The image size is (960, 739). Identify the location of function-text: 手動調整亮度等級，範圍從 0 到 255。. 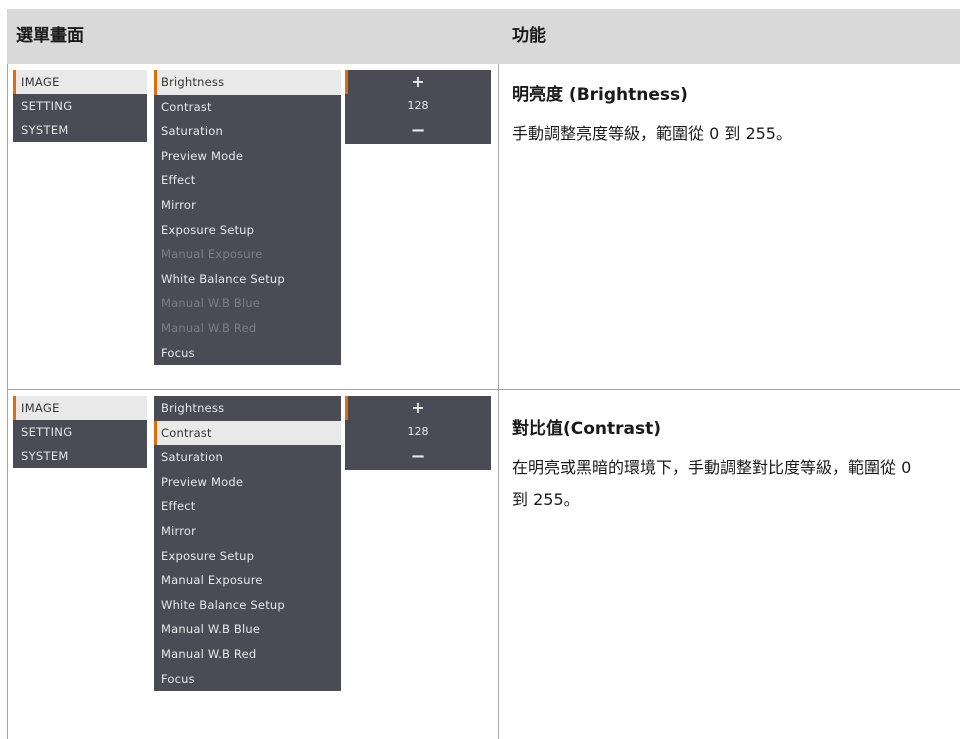
(652, 133).